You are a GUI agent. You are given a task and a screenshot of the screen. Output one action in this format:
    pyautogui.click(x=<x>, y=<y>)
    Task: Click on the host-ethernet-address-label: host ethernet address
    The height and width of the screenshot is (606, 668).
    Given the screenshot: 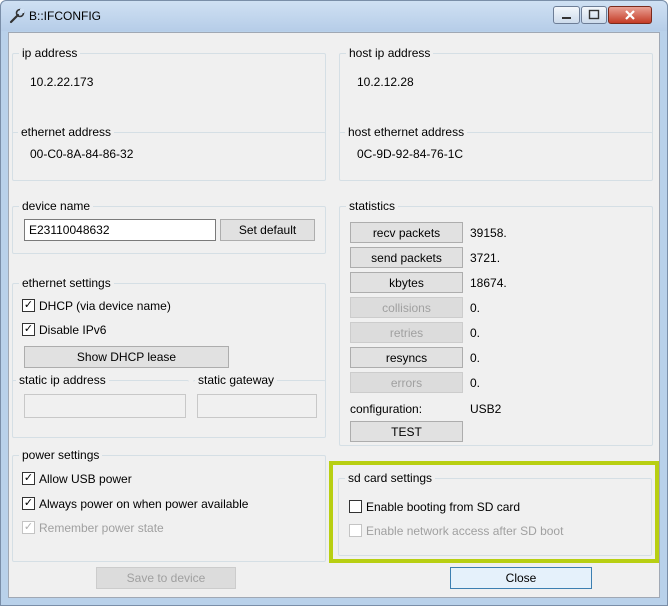 What is the action you would take?
    pyautogui.click(x=406, y=132)
    